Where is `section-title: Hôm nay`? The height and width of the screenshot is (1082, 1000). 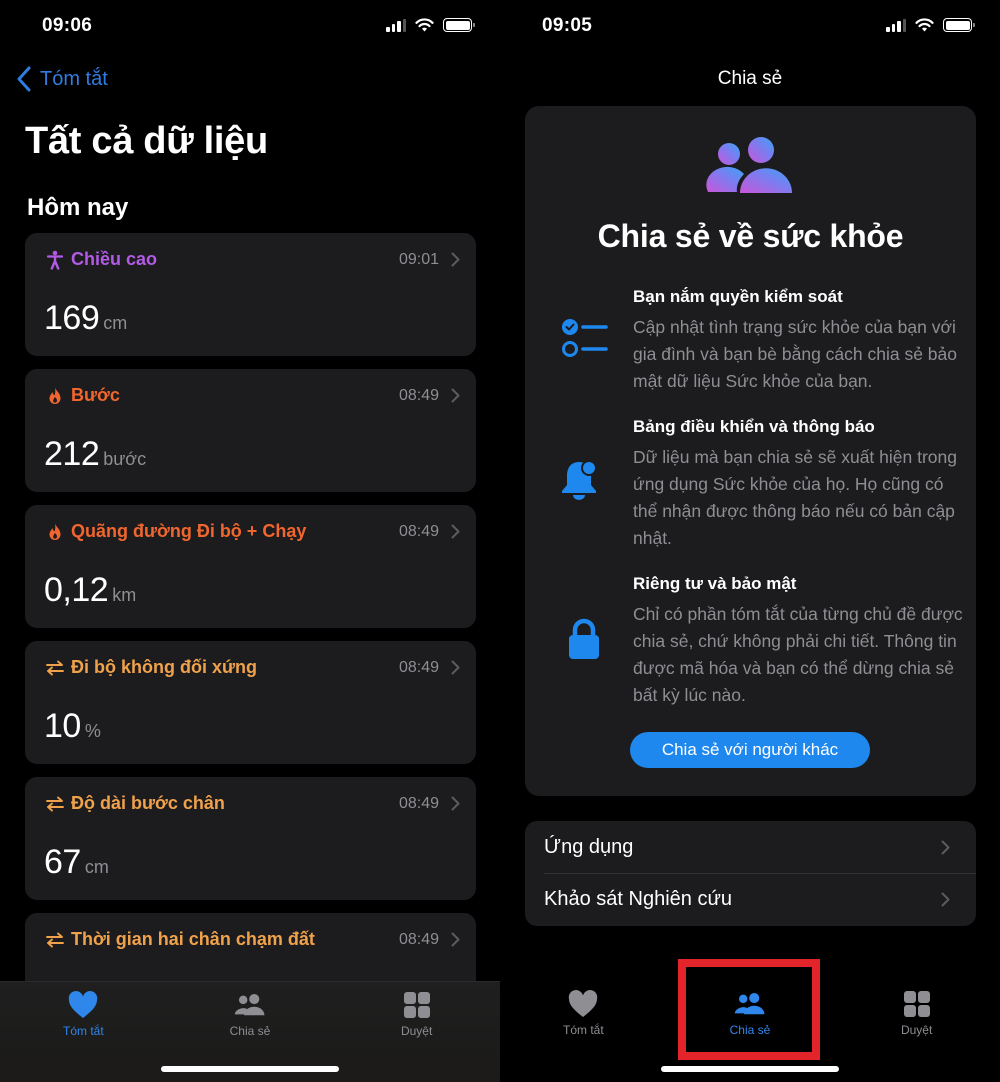
section-title: Hôm nay is located at coordinates (78, 207).